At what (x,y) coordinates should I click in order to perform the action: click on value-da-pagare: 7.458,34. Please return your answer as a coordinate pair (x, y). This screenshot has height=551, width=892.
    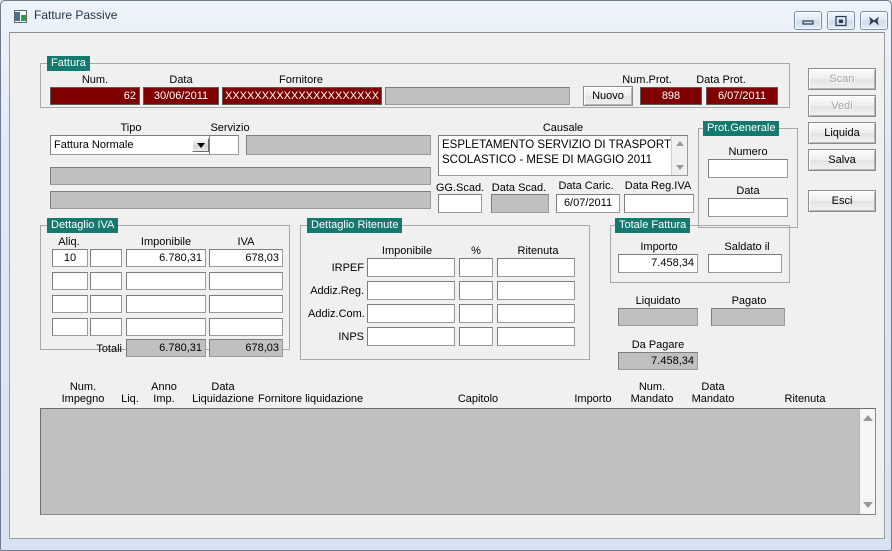
    Looking at the image, I should click on (658, 361).